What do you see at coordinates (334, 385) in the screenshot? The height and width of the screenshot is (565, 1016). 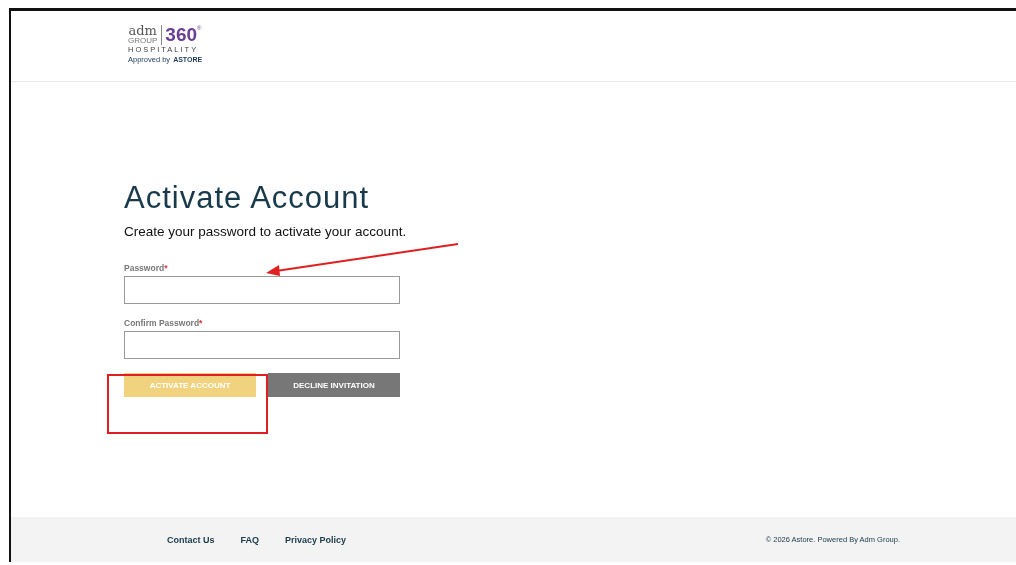 I see `decline-button: DECLINE INVITATION` at bounding box center [334, 385].